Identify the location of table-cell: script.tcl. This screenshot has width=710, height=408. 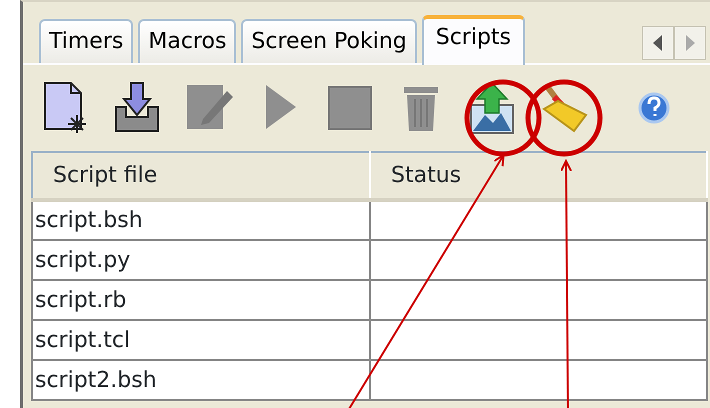
(82, 340).